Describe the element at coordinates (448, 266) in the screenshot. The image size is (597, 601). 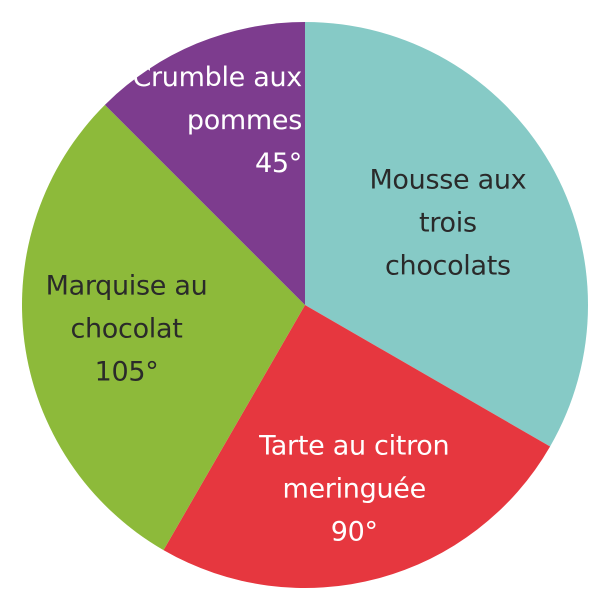
I see `pie-label-line: chocolats` at that location.